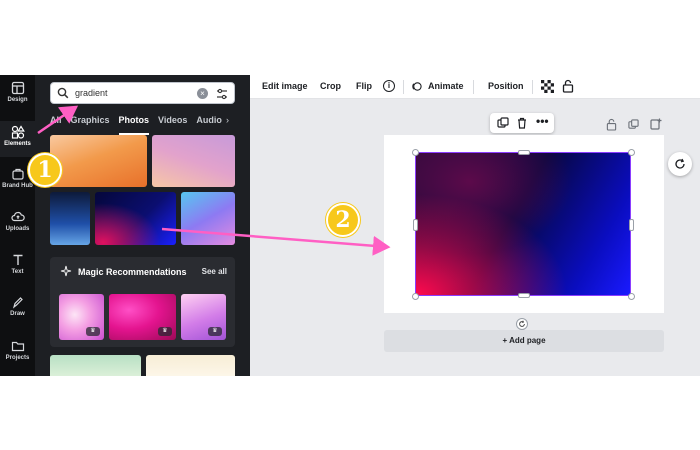 This screenshot has width=700, height=450. I want to click on rail-item-projects: Projects, so click(17, 357).